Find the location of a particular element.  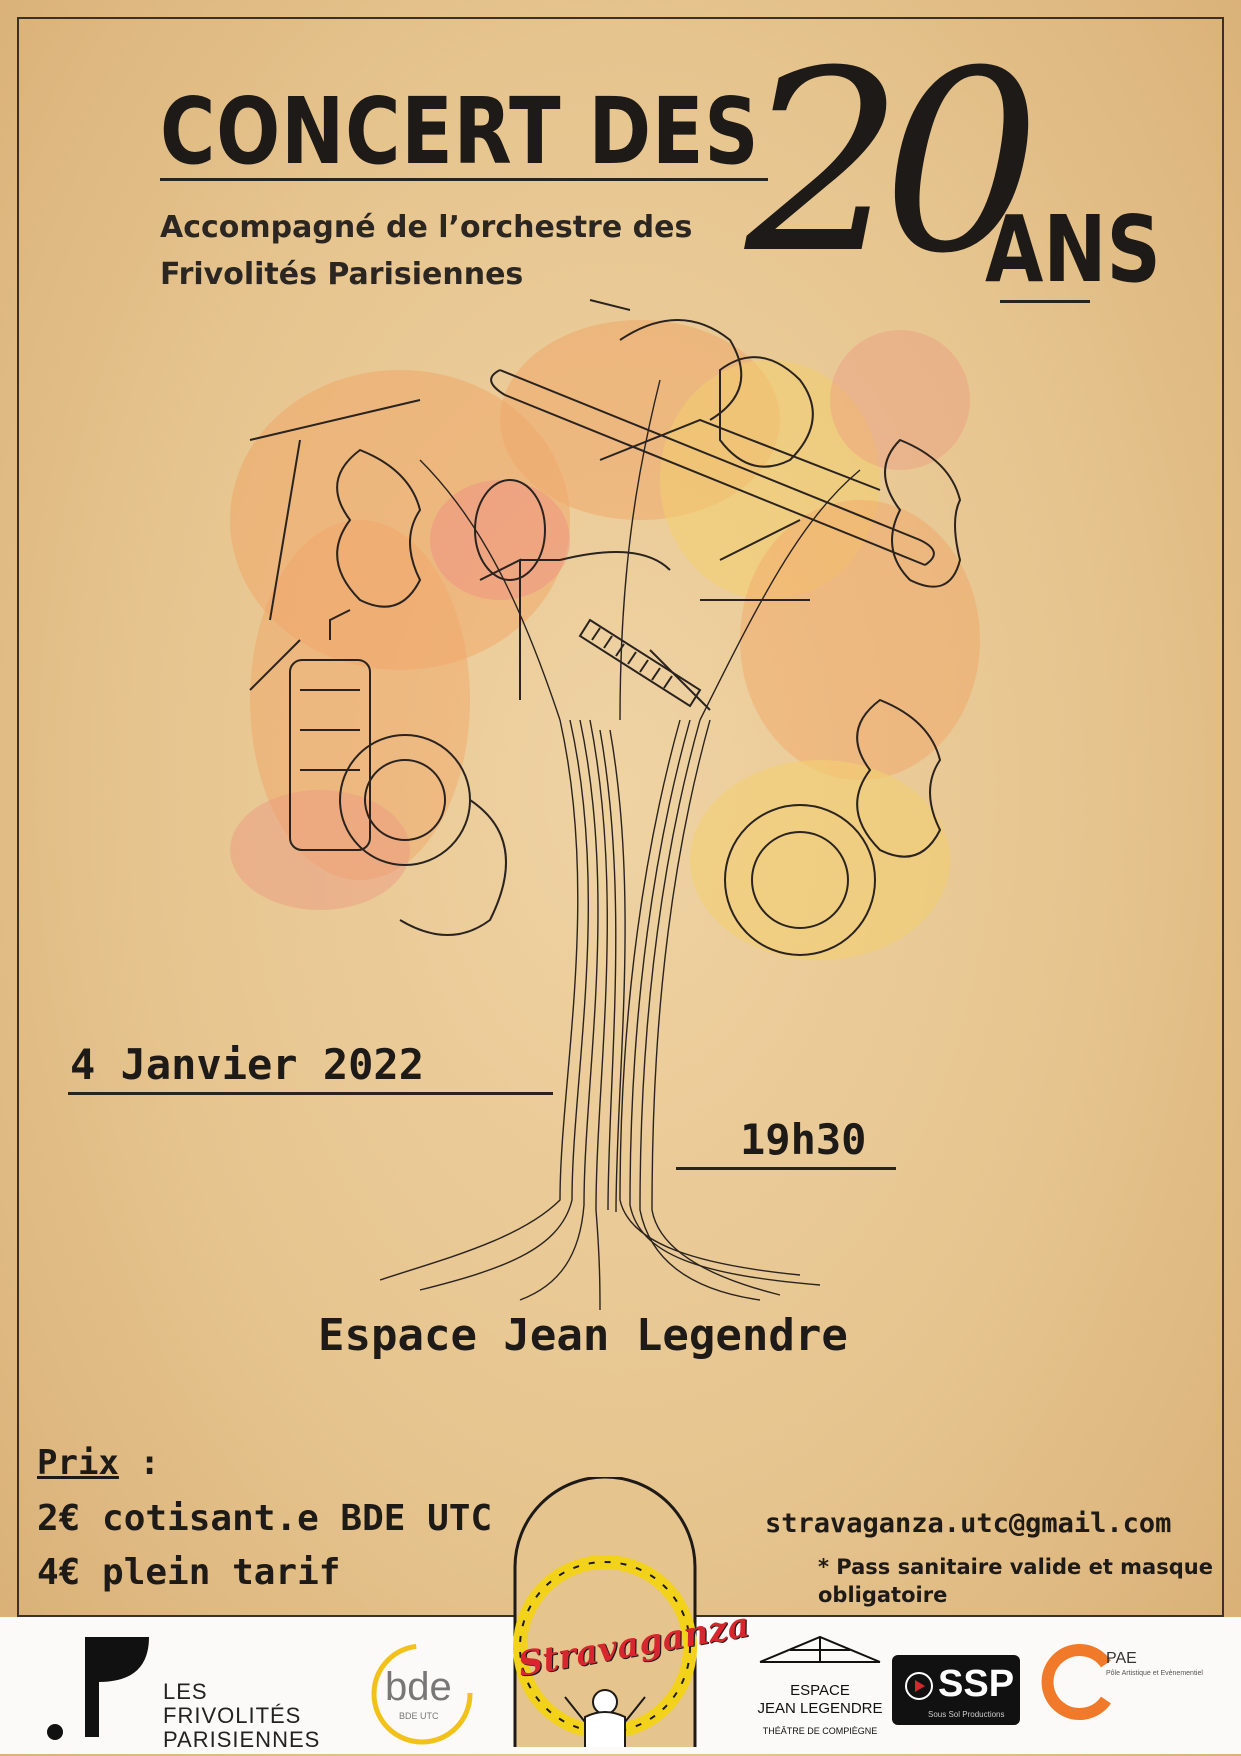

play-icon is located at coordinates (919, 1686).